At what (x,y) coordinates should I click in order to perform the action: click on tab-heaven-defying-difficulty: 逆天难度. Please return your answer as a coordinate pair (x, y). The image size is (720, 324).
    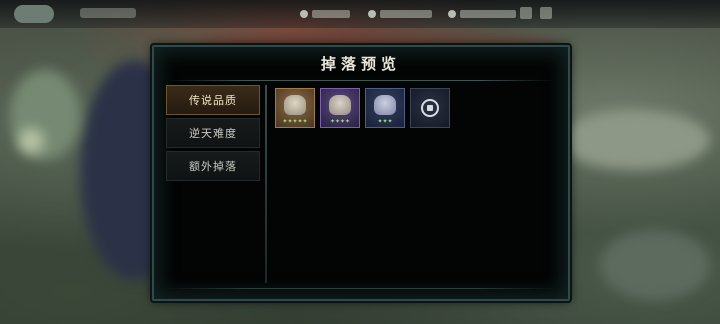
    Looking at the image, I should click on (213, 133).